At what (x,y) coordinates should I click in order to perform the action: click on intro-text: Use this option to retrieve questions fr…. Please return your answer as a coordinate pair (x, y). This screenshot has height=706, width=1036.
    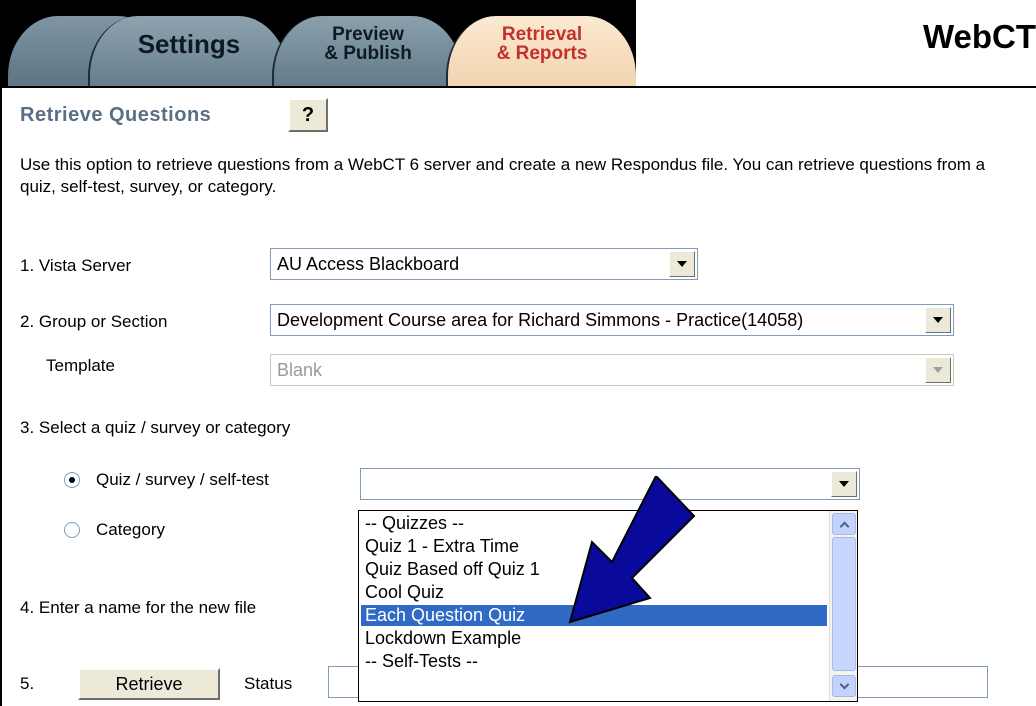
    Looking at the image, I should click on (503, 175).